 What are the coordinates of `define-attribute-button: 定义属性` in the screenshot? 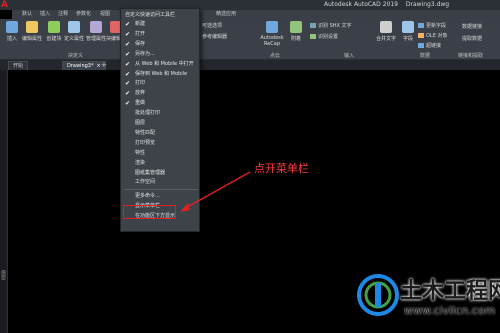 It's located at (74, 36).